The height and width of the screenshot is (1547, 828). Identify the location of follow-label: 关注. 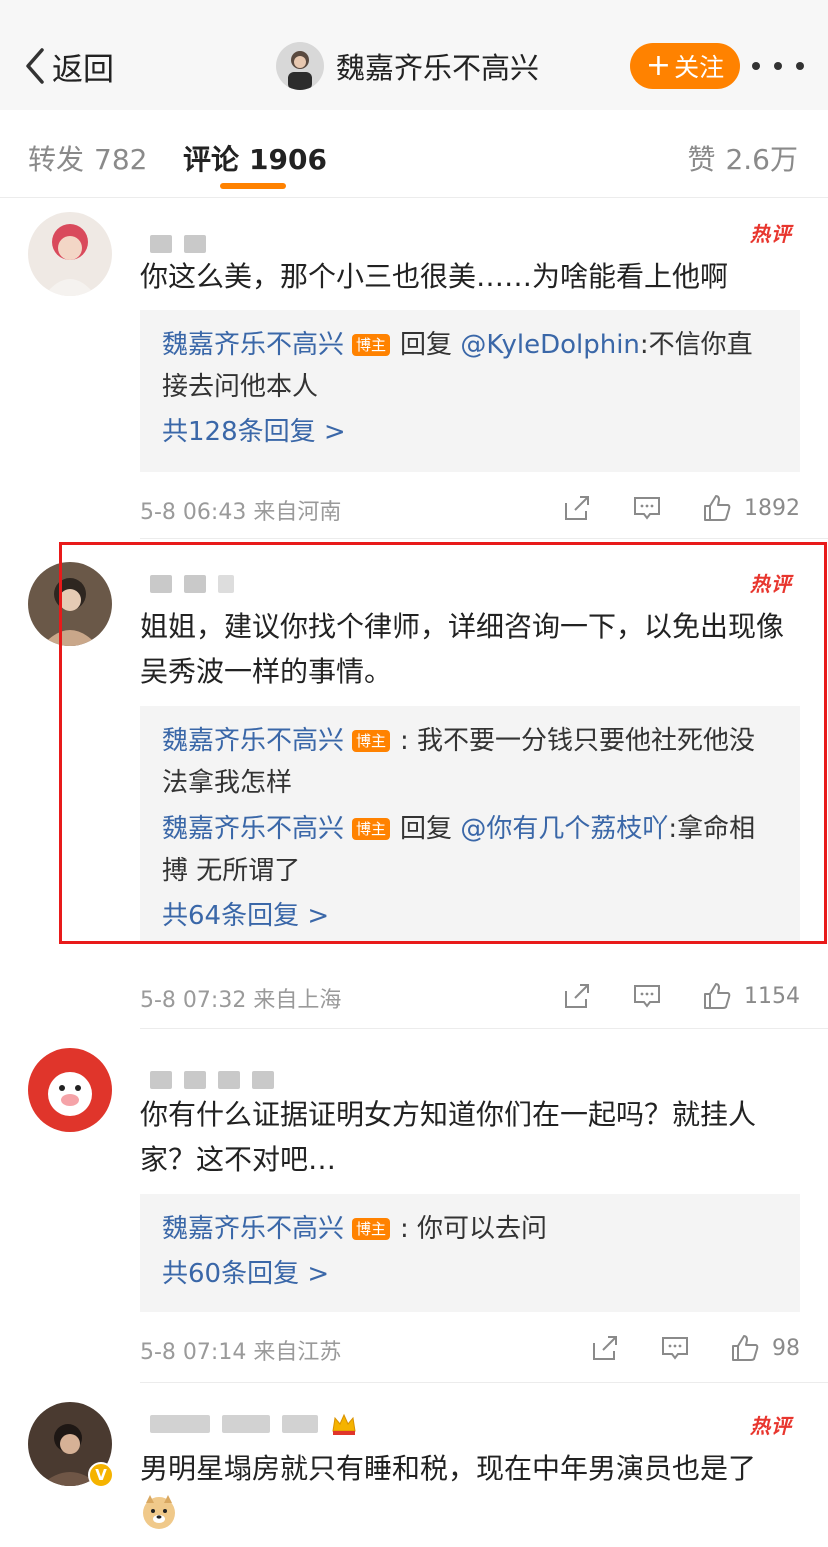
(699, 67).